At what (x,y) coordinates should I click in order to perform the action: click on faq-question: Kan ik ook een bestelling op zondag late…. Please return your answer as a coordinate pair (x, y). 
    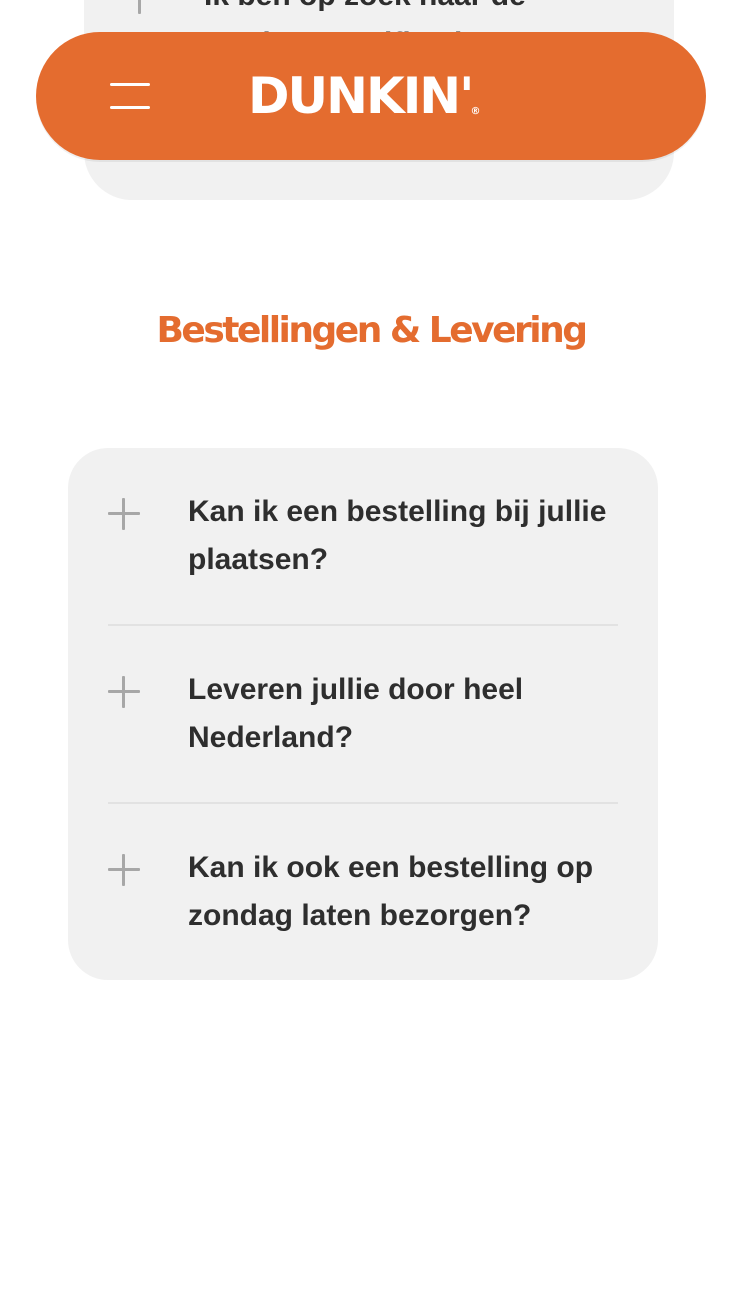
    Looking at the image, I should click on (391, 891).